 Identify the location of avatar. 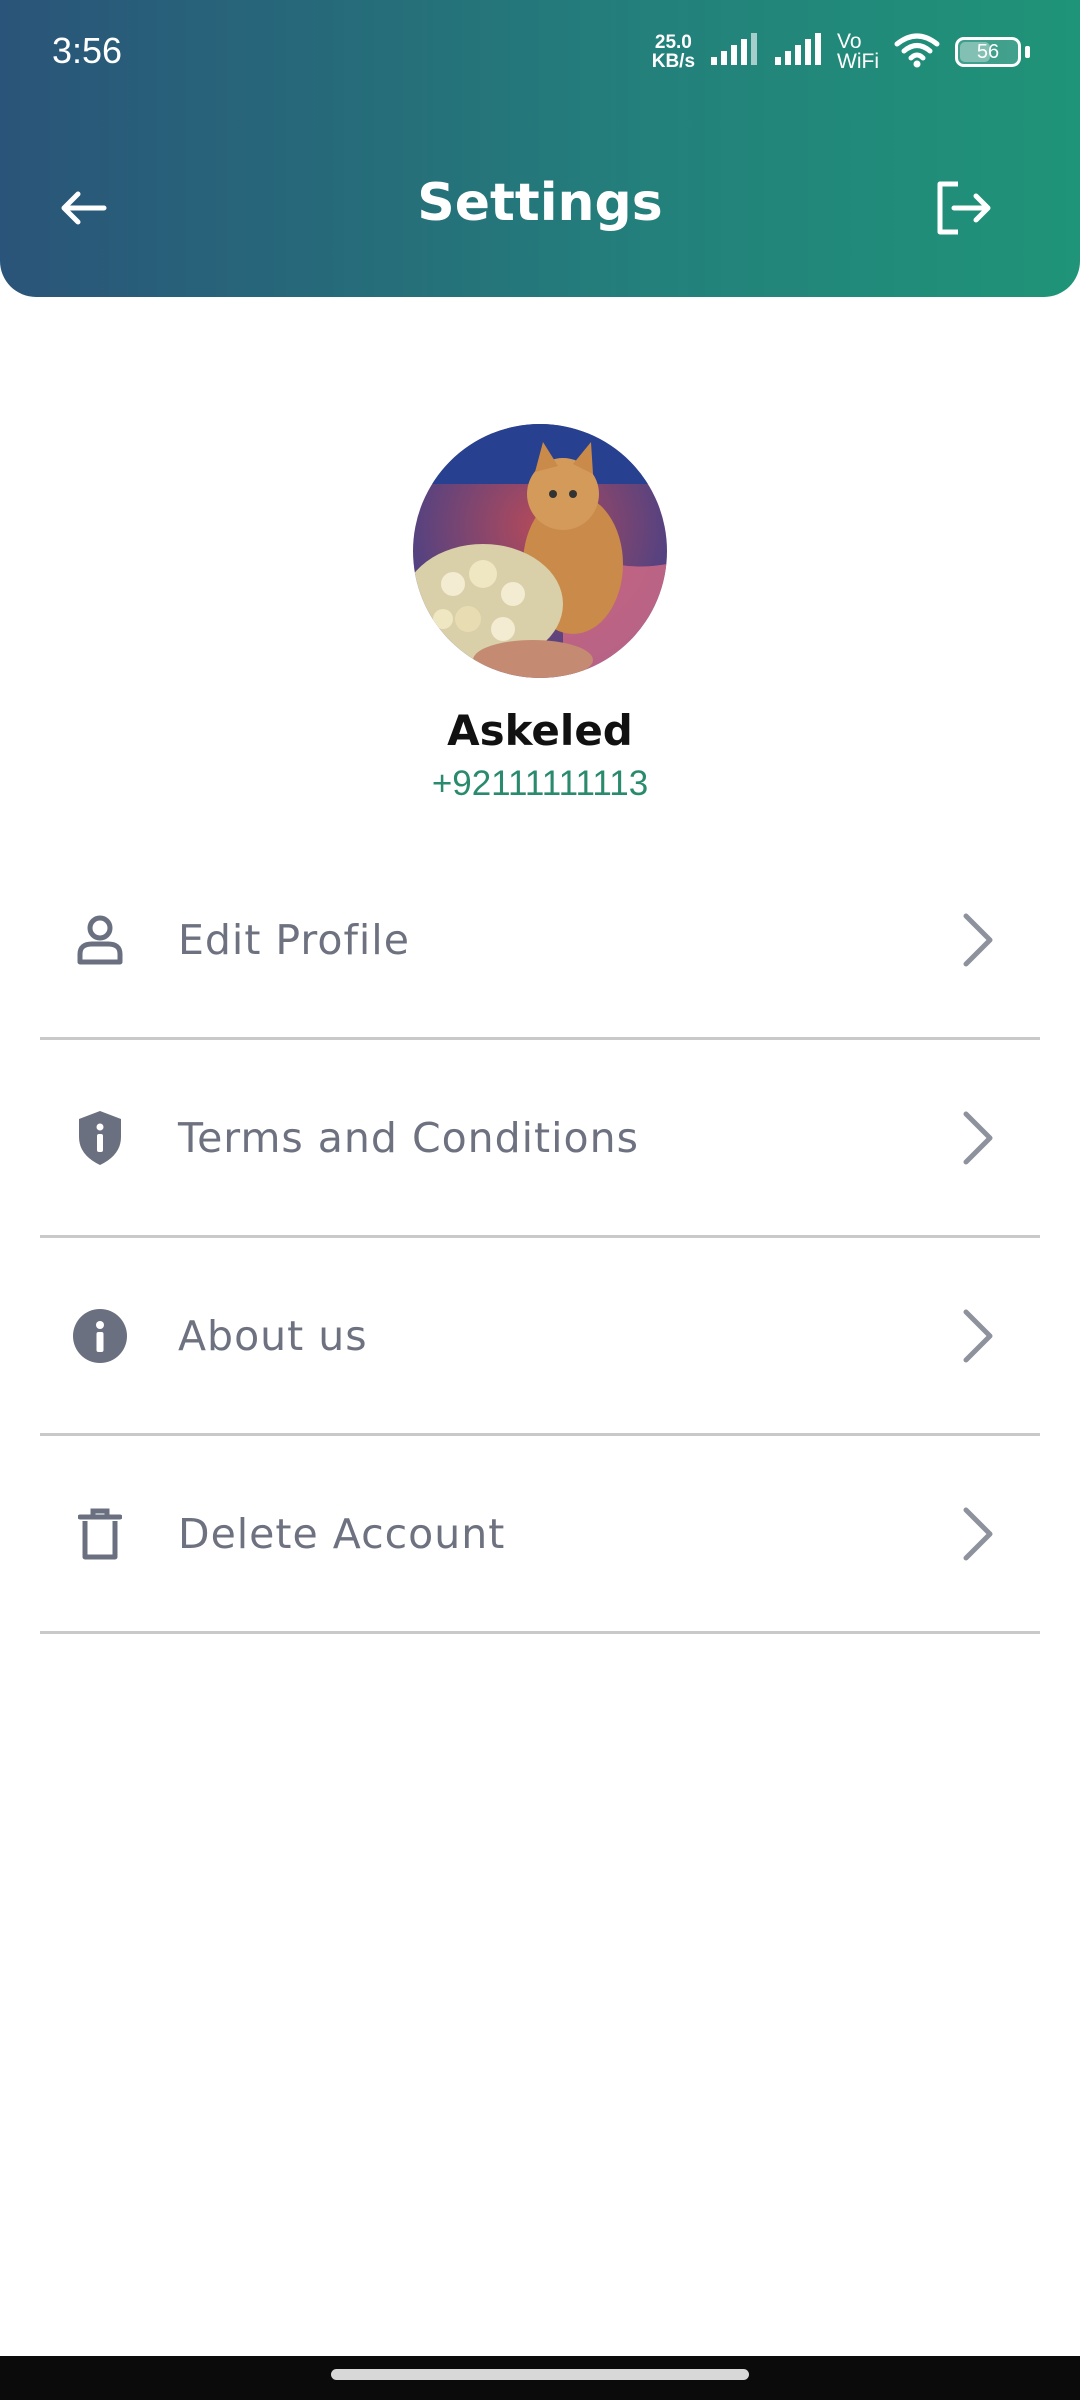
(540, 551).